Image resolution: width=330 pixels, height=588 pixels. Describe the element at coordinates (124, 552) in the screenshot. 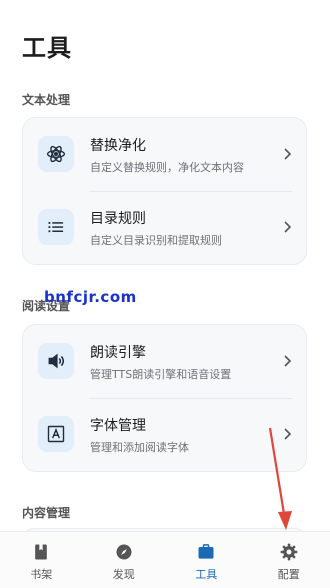

I see `compass-icon` at that location.